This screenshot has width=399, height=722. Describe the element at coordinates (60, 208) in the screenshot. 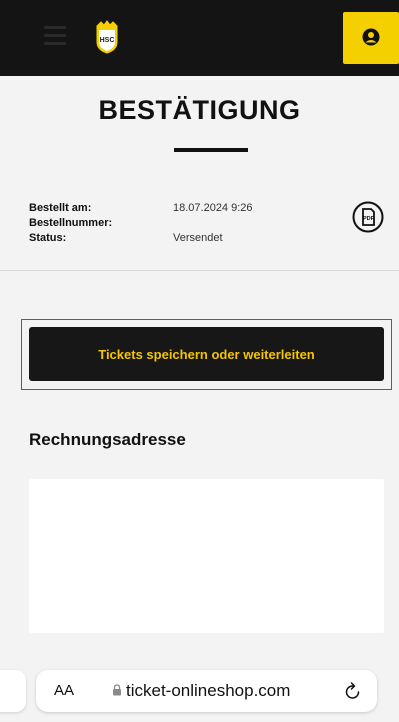

I see `order-date-label: Bestellt am:` at that location.